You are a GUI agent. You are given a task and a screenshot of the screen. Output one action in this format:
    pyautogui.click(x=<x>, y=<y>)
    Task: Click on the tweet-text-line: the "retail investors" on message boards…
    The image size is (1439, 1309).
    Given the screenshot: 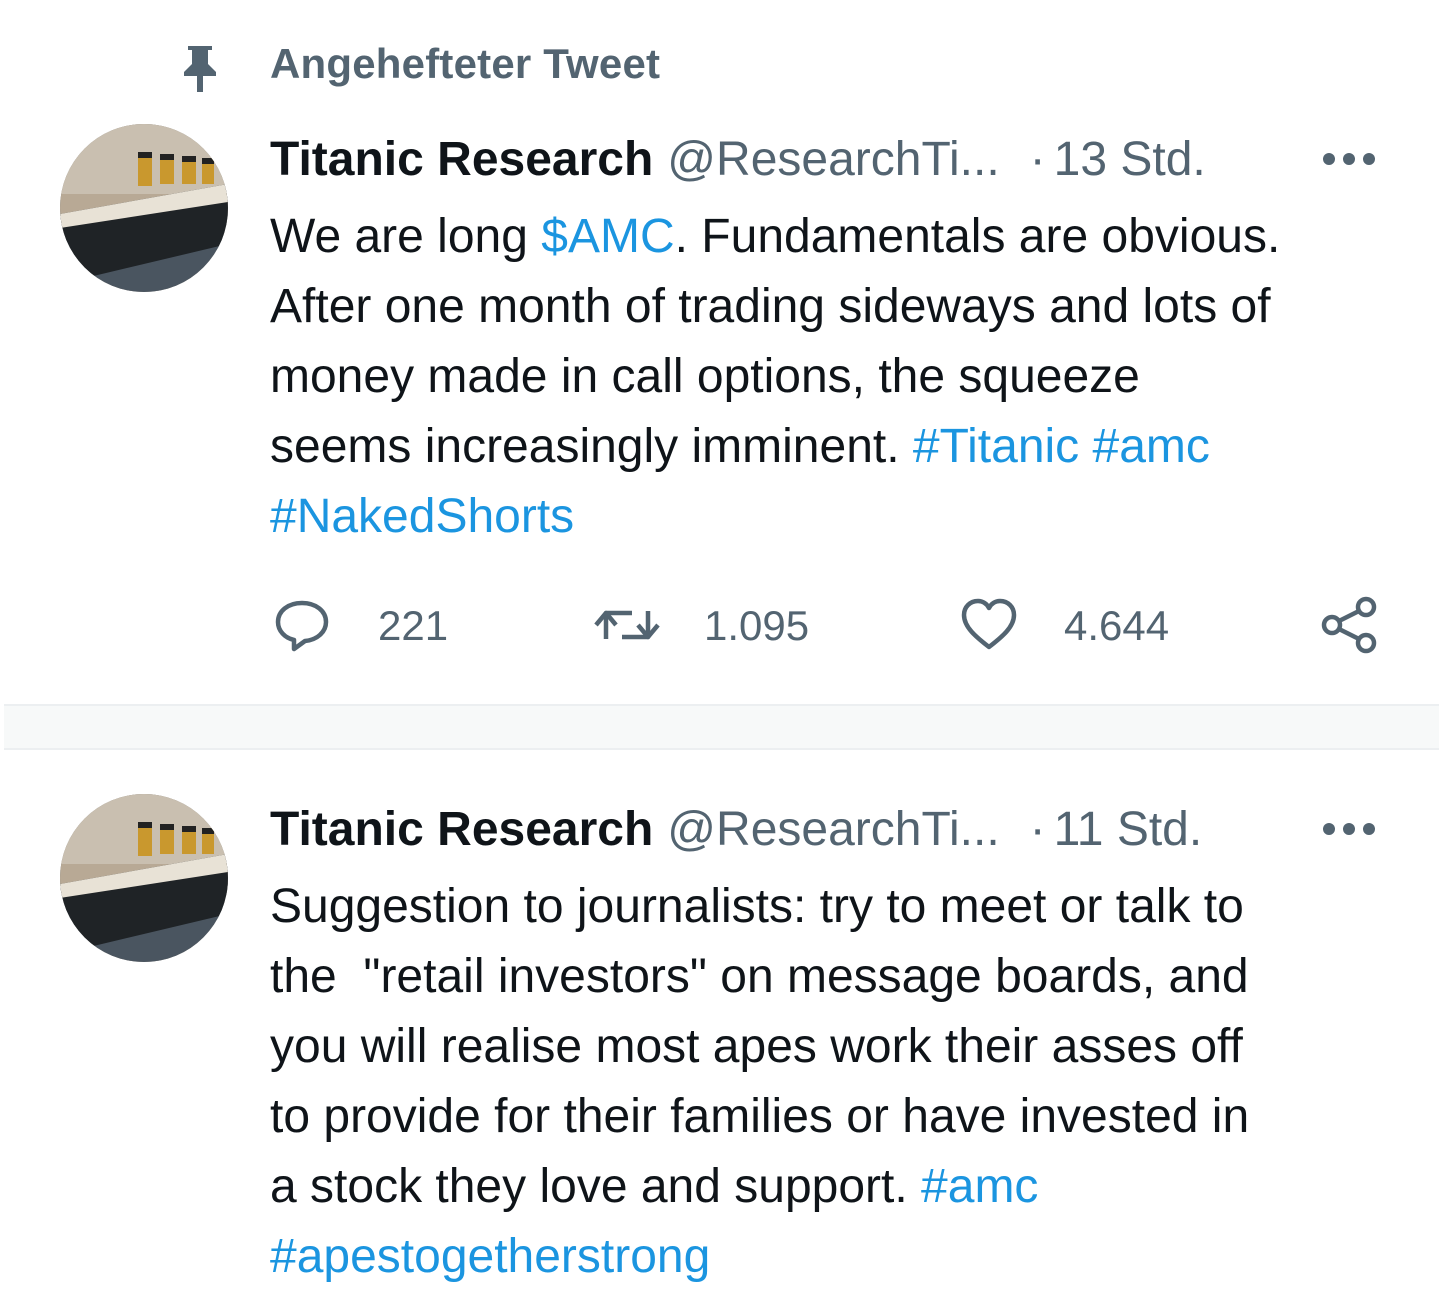 What is the action you would take?
    pyautogui.click(x=835, y=977)
    